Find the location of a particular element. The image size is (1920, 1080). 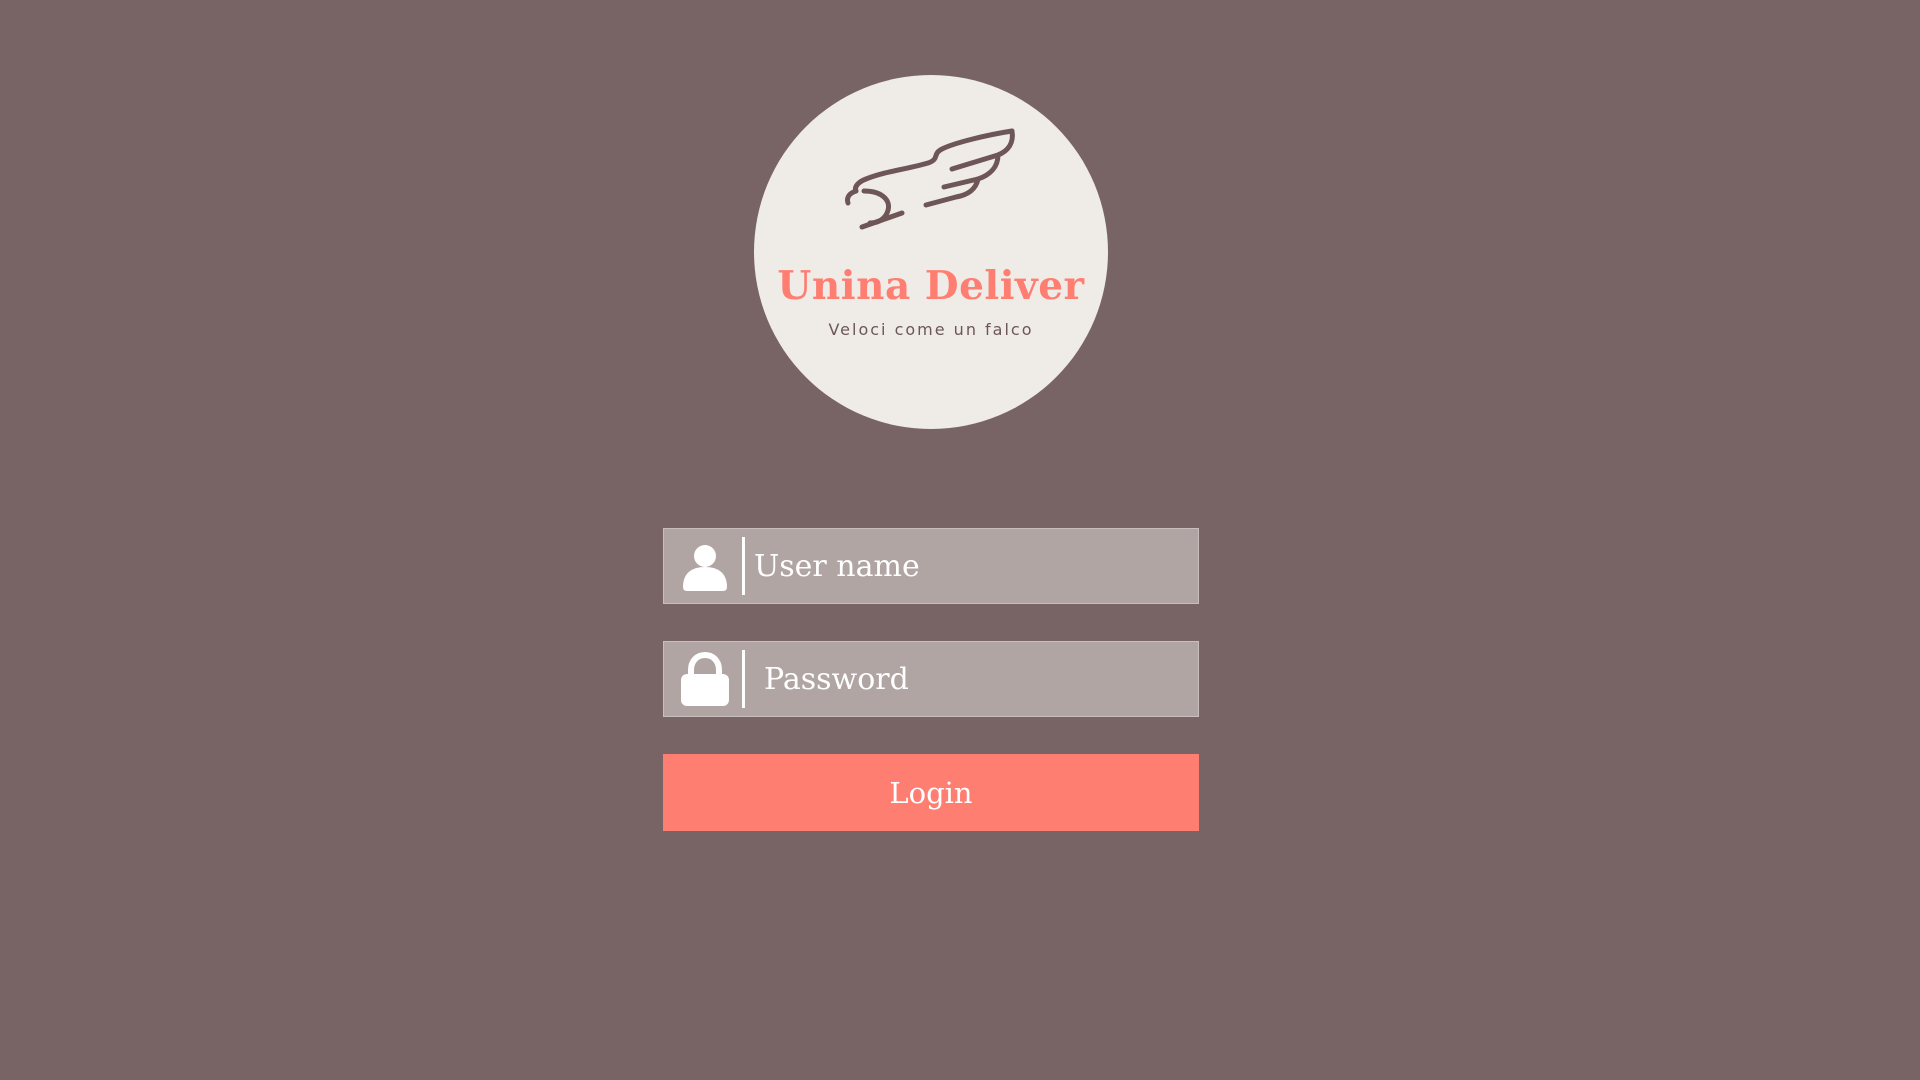

username-input is located at coordinates (969, 566).